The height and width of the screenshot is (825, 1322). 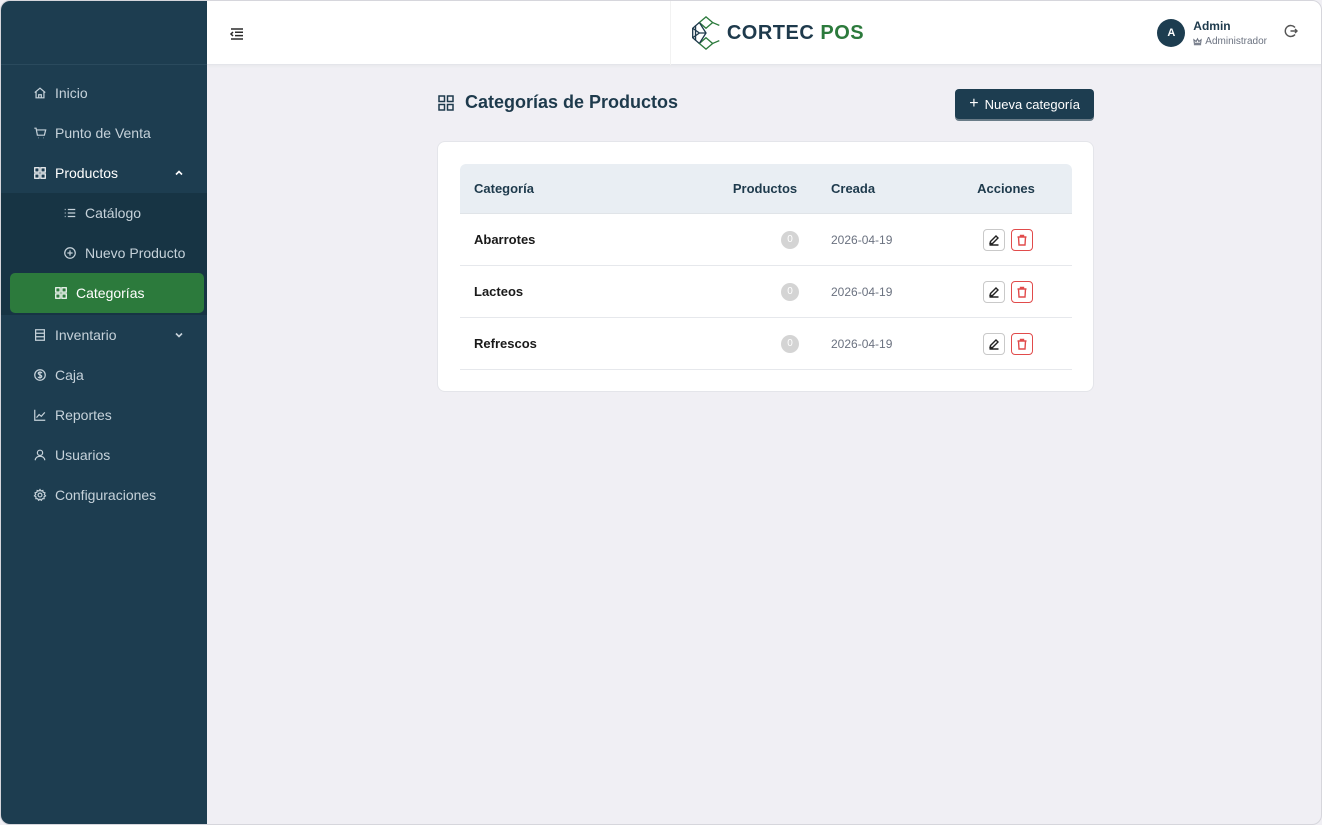 What do you see at coordinates (1006, 188) in the screenshot?
I see `column-header-acciones: Acciones` at bounding box center [1006, 188].